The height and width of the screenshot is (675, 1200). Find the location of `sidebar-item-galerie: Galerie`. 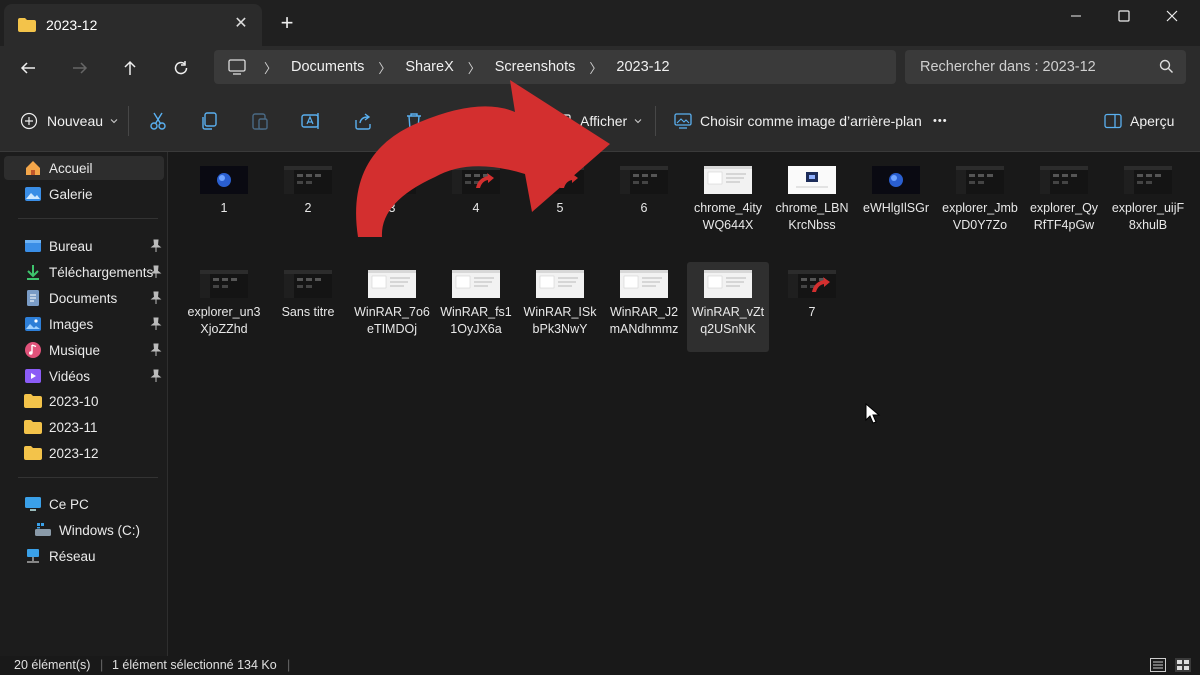

sidebar-item-galerie: Galerie is located at coordinates (84, 194).